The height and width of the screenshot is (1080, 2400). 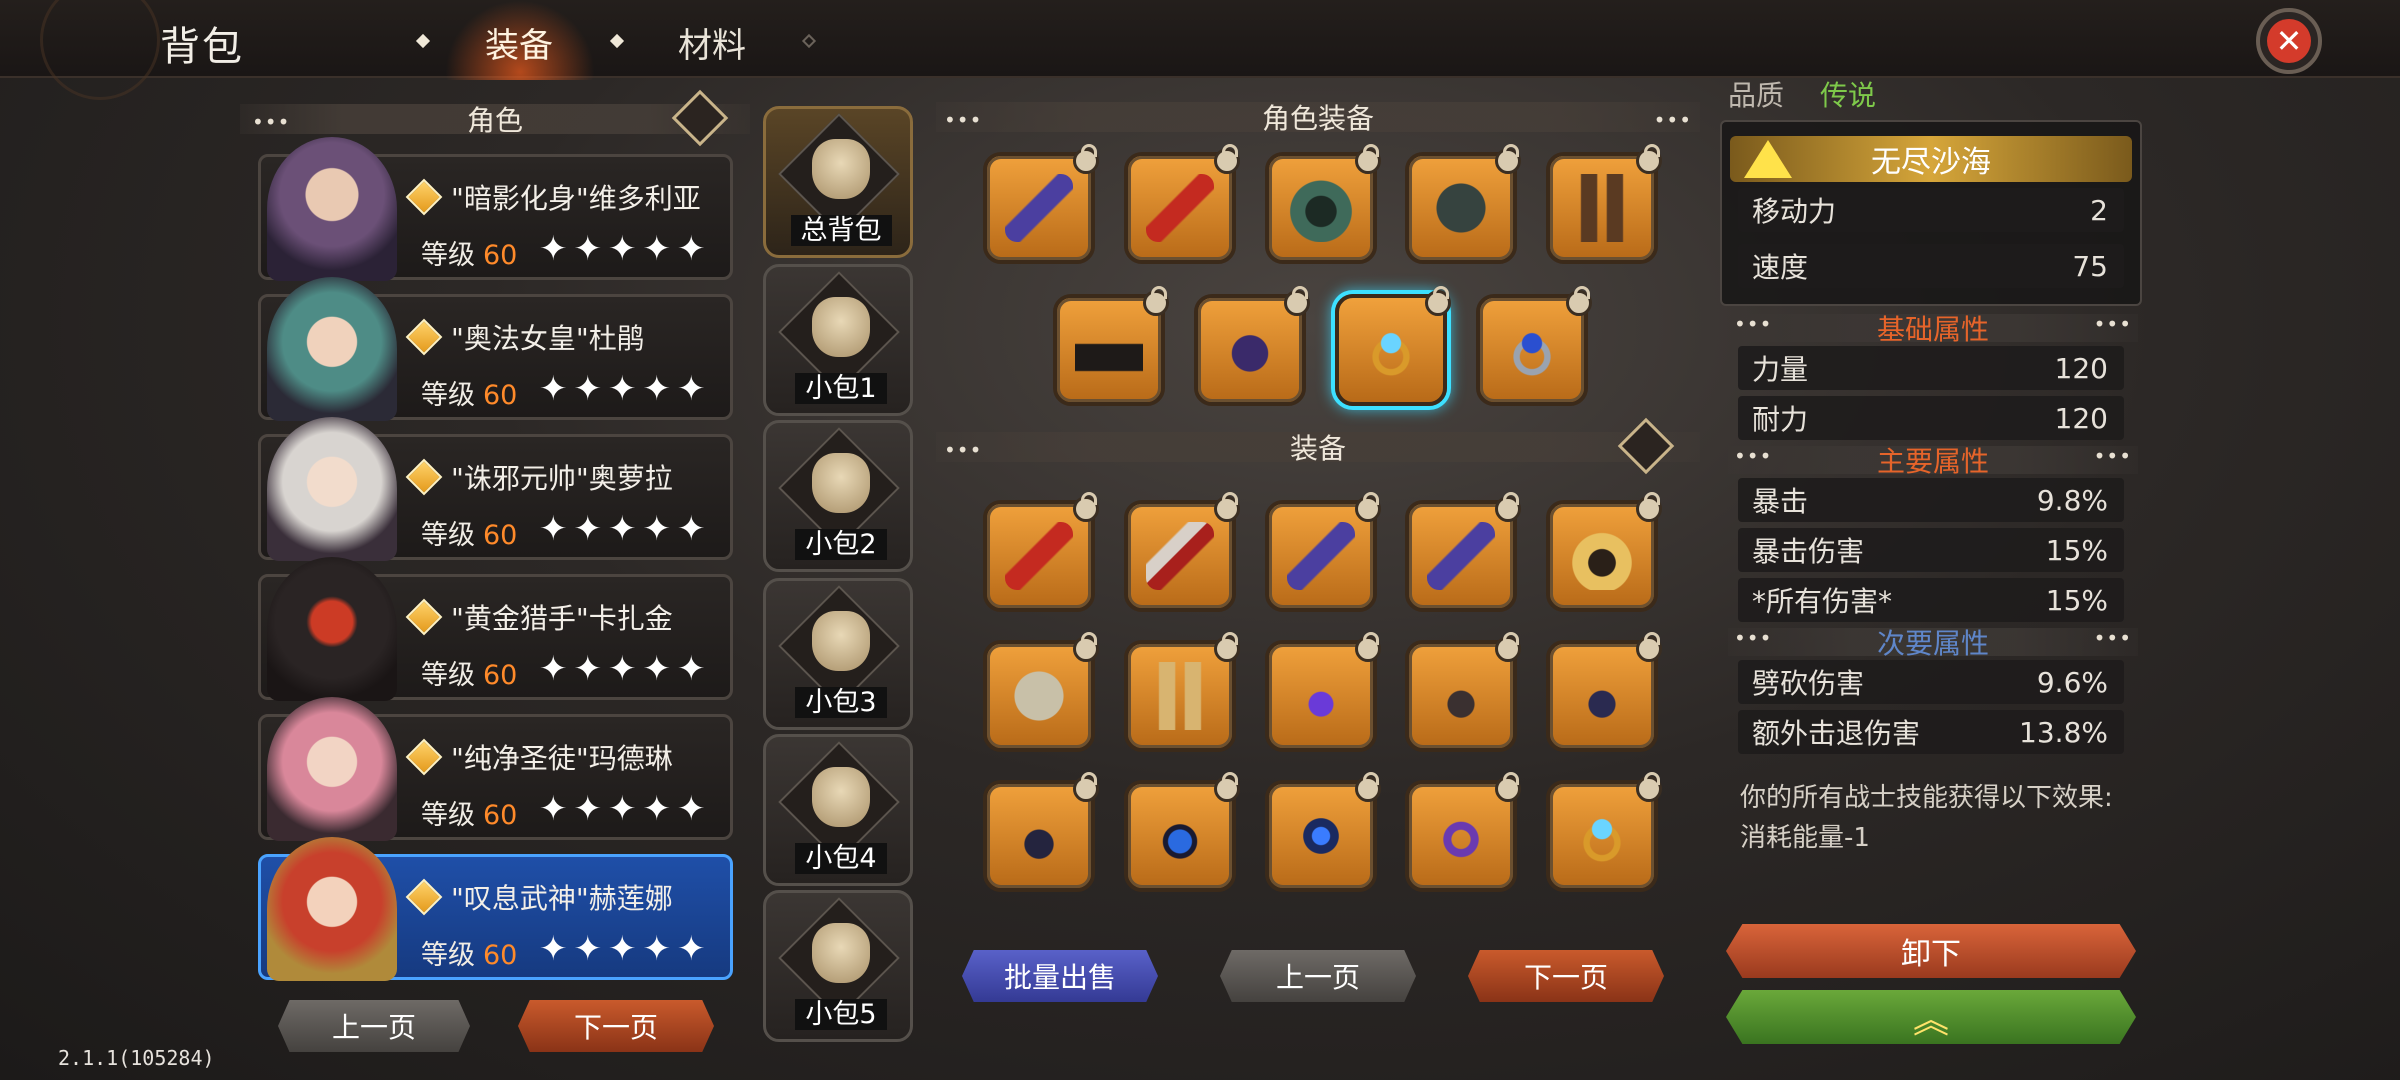 What do you see at coordinates (1060, 976) in the screenshot?
I see `bulk-sell-button: 批量出售` at bounding box center [1060, 976].